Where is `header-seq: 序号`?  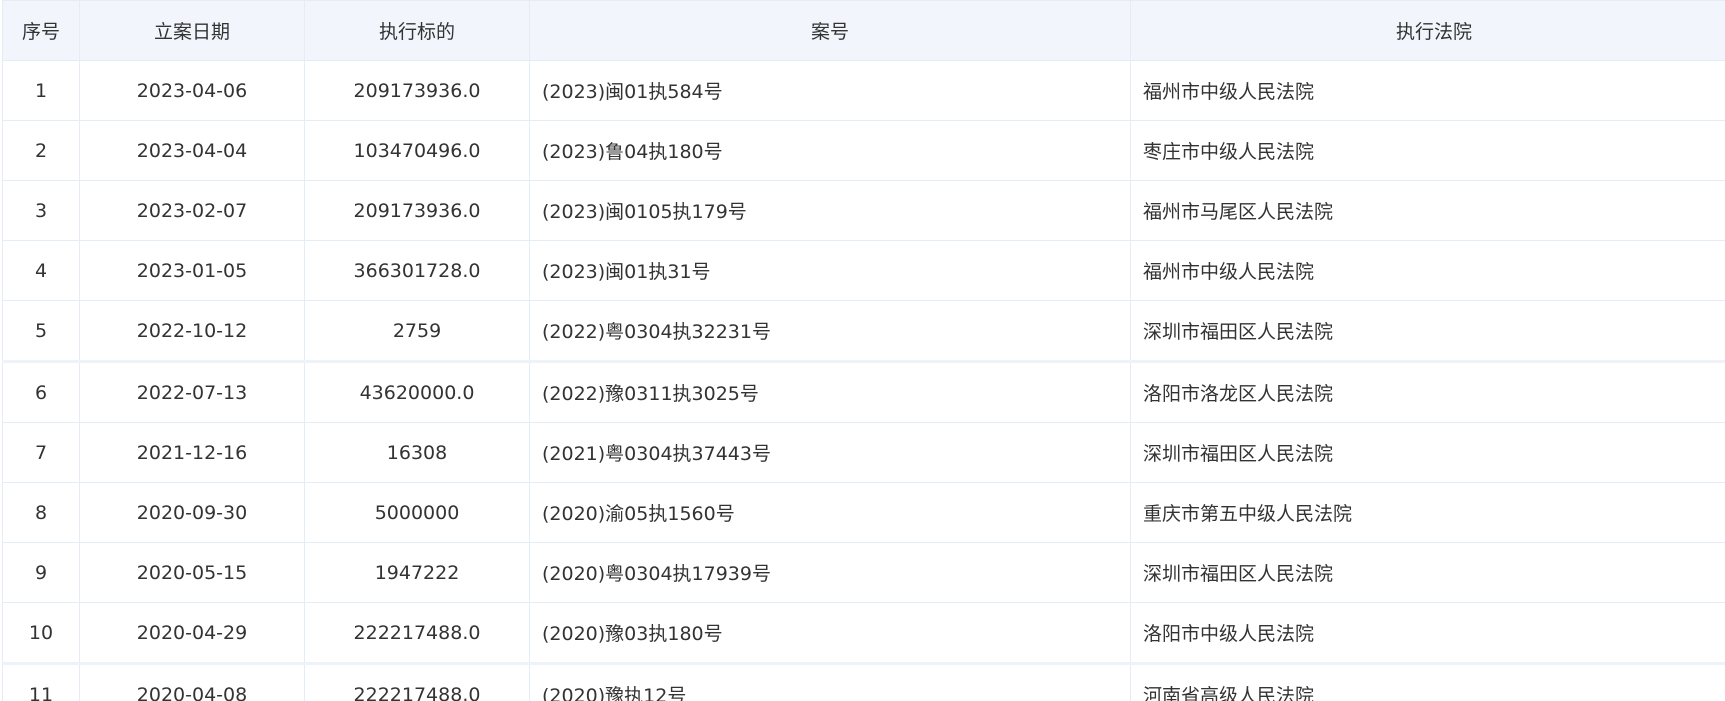 header-seq: 序号 is located at coordinates (41, 30).